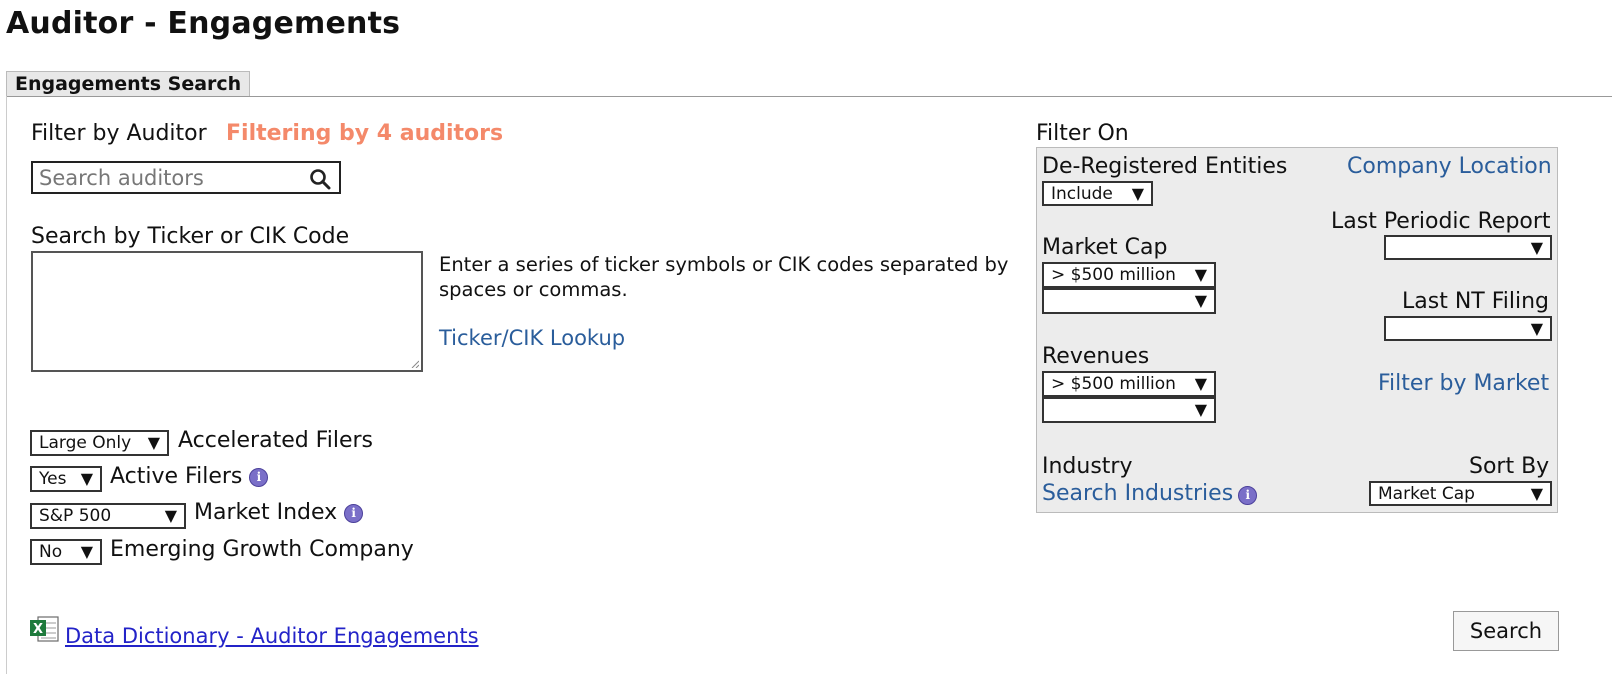 This screenshot has height=674, width=1612. What do you see at coordinates (1082, 194) in the screenshot?
I see `deregistered-value: Include` at bounding box center [1082, 194].